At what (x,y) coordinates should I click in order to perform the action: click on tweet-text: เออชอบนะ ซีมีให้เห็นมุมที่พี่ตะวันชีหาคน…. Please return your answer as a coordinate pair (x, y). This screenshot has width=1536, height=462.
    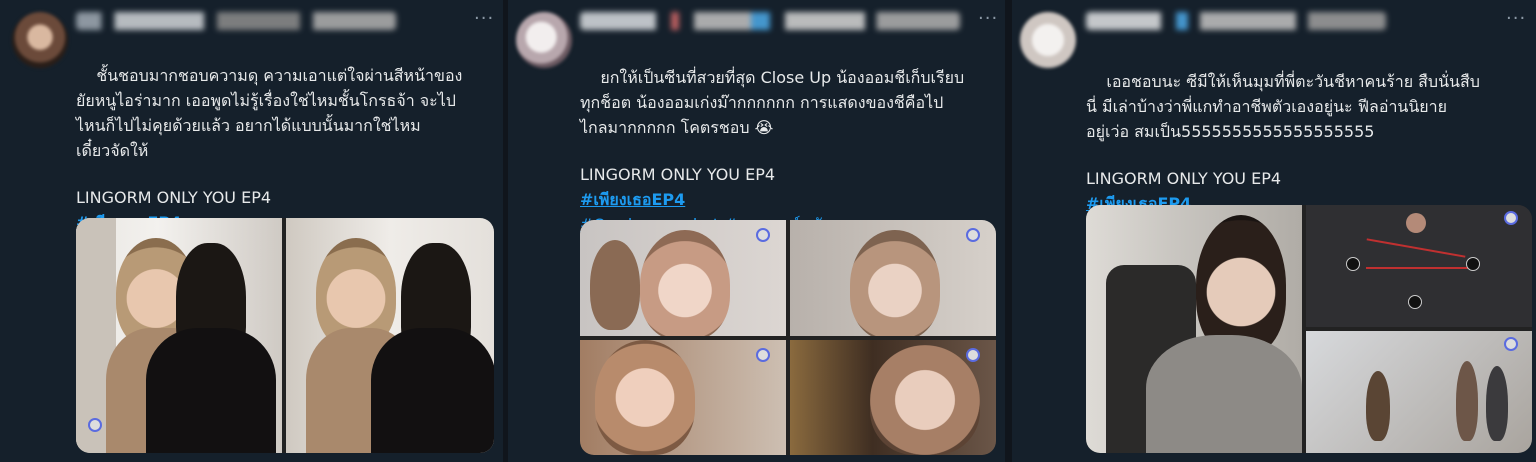
    Looking at the image, I should click on (1306, 130).